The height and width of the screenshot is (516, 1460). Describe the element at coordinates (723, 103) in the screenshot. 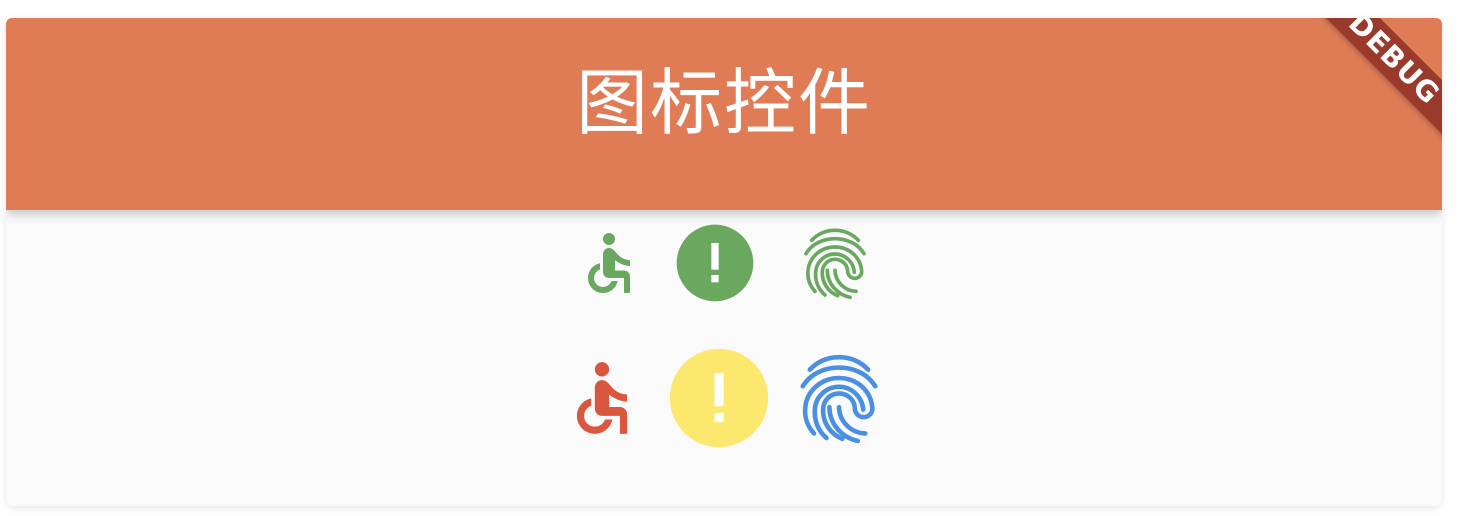

I see `page-title: 图标控件` at that location.